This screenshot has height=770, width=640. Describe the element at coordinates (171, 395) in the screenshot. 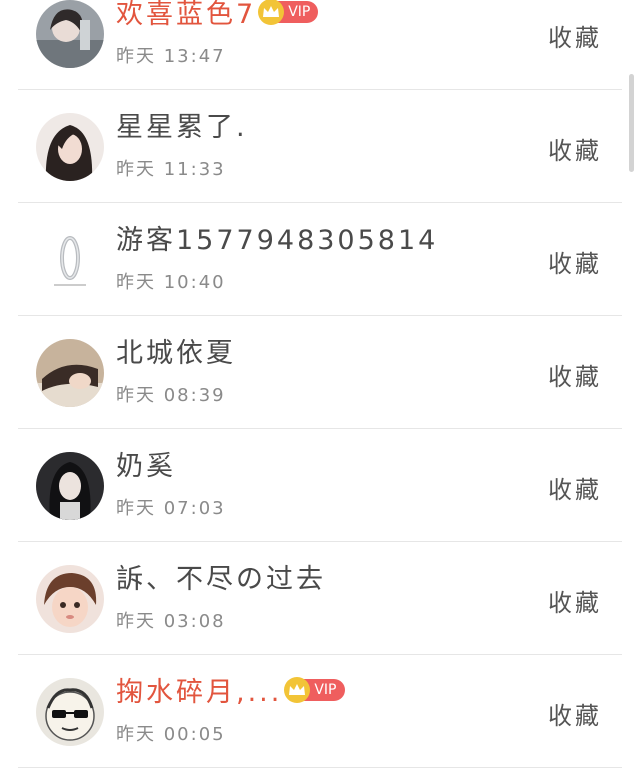

I see `timestamp: 昨天 08:39` at that location.